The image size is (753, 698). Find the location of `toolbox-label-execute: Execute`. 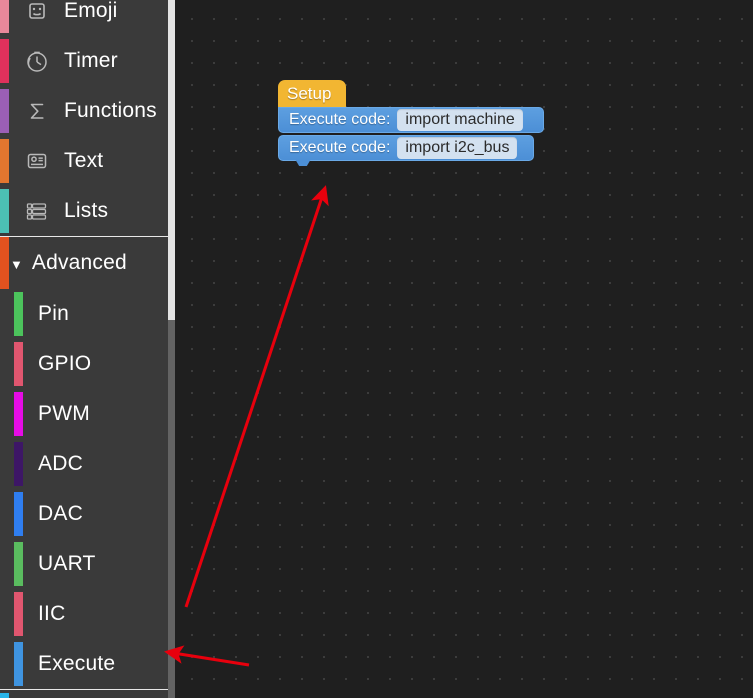

toolbox-label-execute: Execute is located at coordinates (77, 663).